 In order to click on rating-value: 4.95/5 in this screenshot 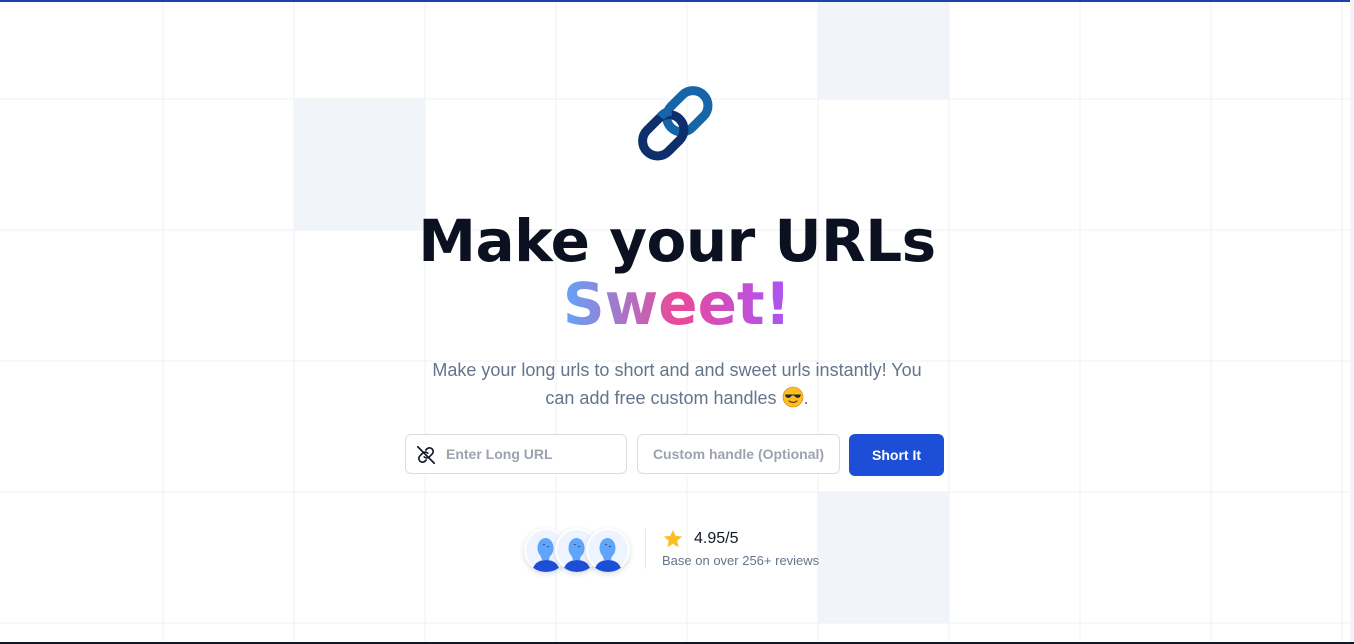, I will do `click(716, 538)`.